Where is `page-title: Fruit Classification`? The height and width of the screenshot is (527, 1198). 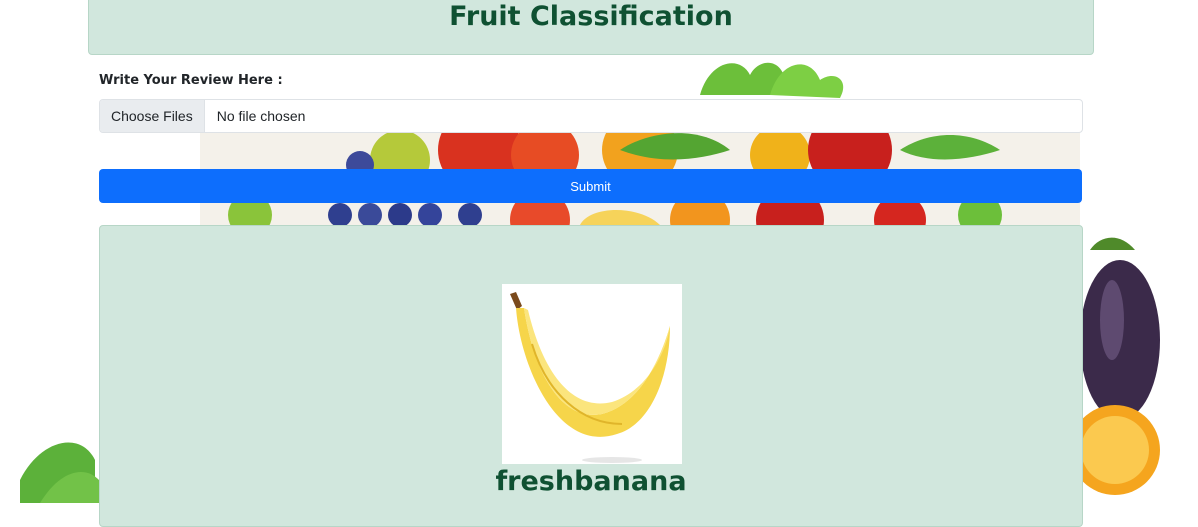 page-title: Fruit Classification is located at coordinates (591, 16).